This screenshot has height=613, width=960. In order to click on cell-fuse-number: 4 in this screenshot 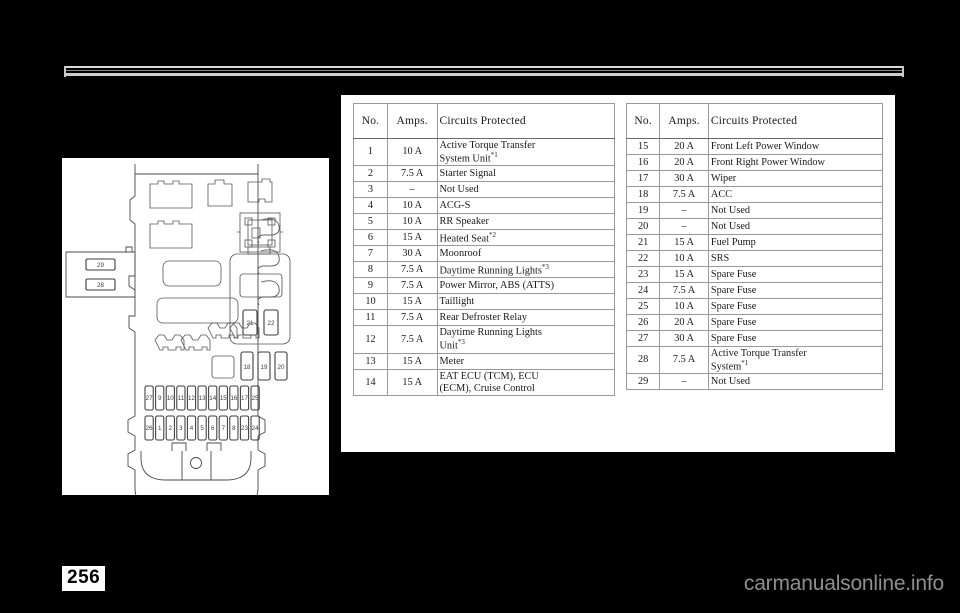, I will do `click(370, 206)`.